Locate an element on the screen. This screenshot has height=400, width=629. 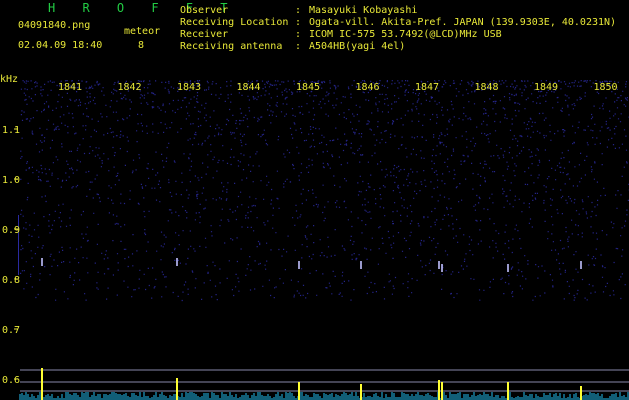
grid-layer is located at coordinates (324, 380).